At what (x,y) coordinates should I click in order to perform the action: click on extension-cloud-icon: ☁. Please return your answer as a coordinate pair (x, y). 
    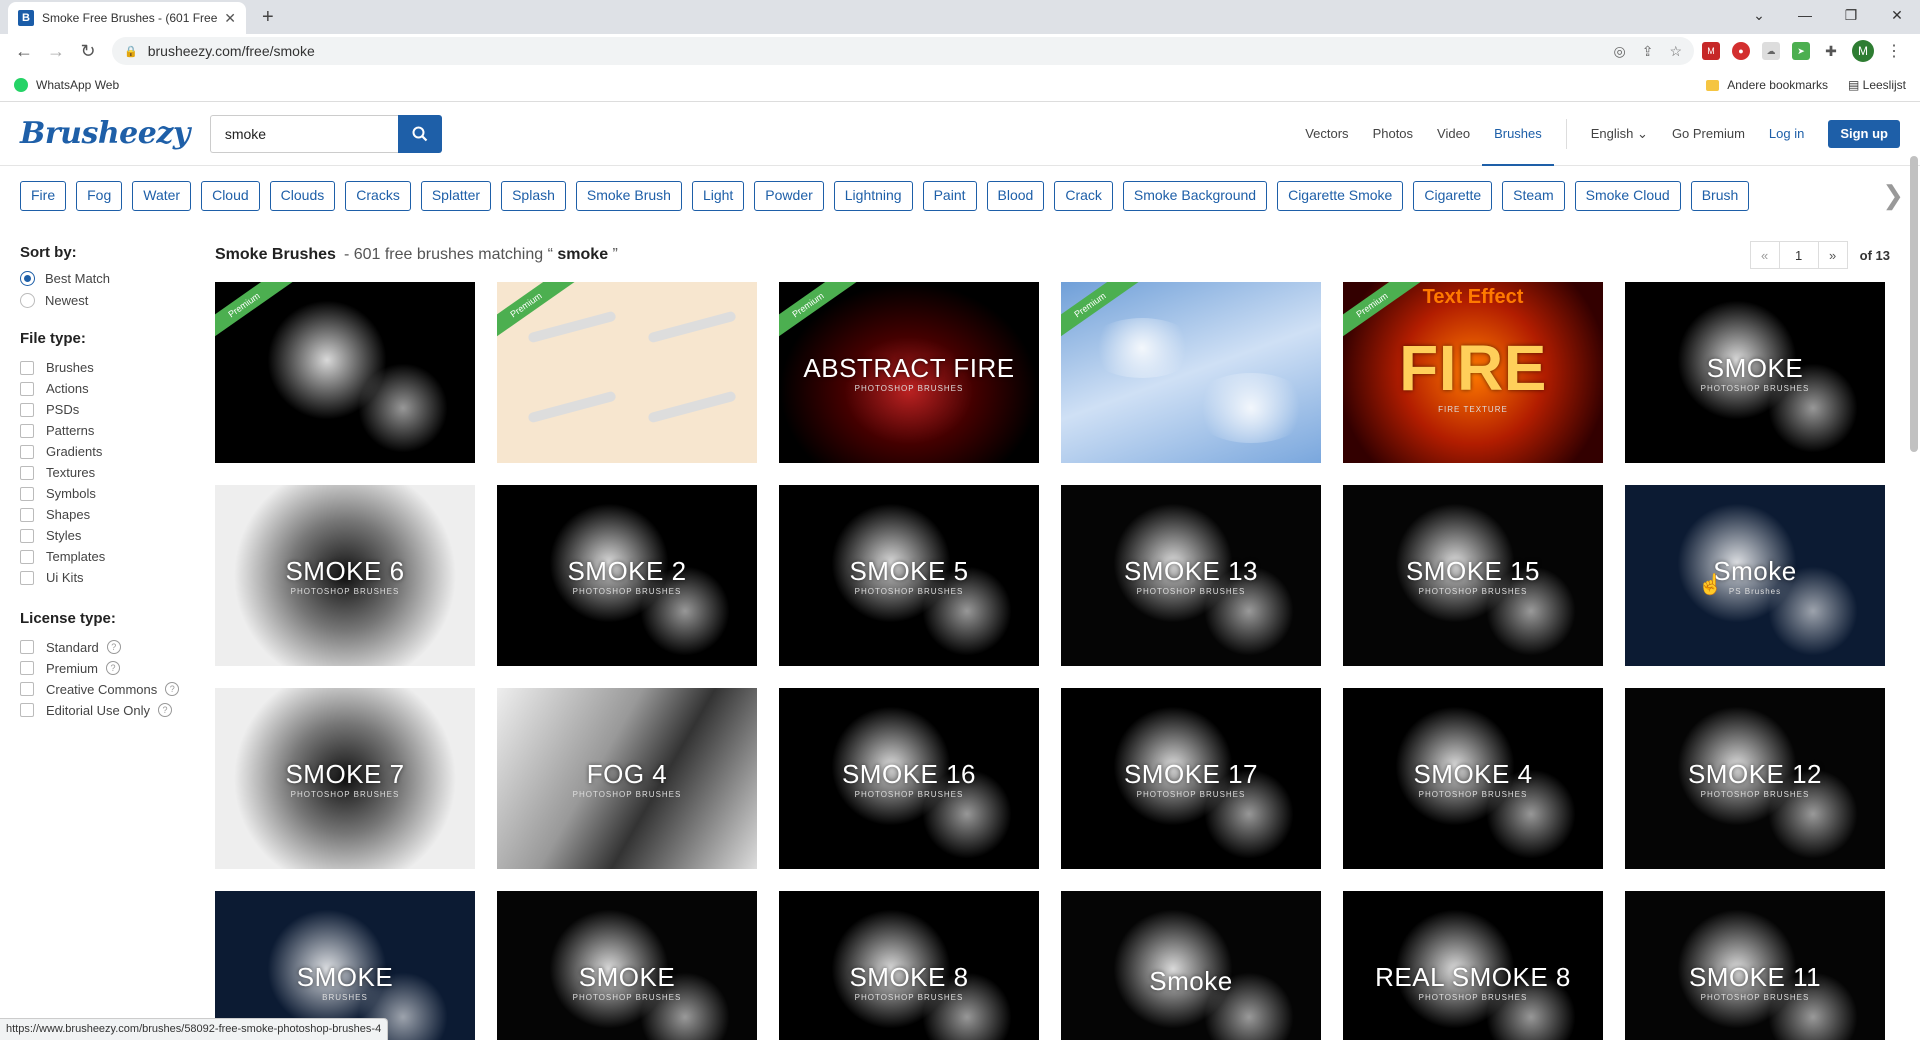
    Looking at the image, I should click on (1771, 51).